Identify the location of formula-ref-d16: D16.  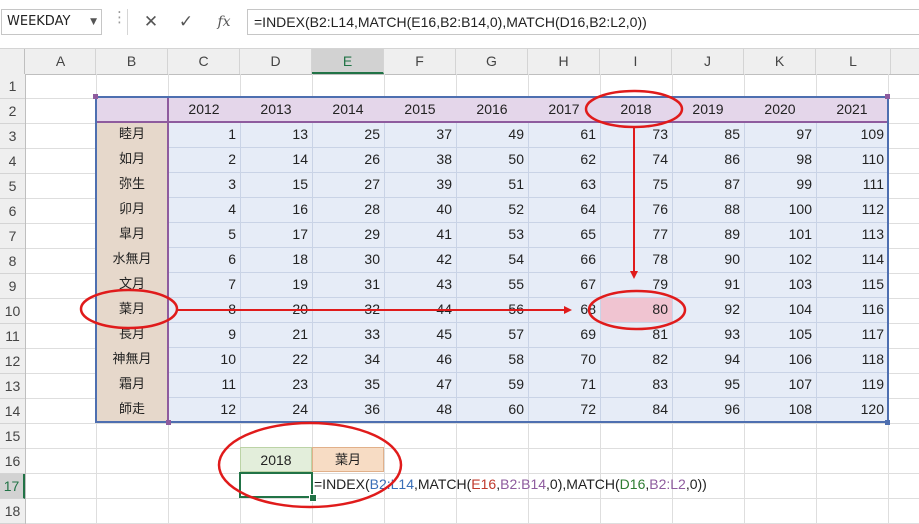
(632, 484).